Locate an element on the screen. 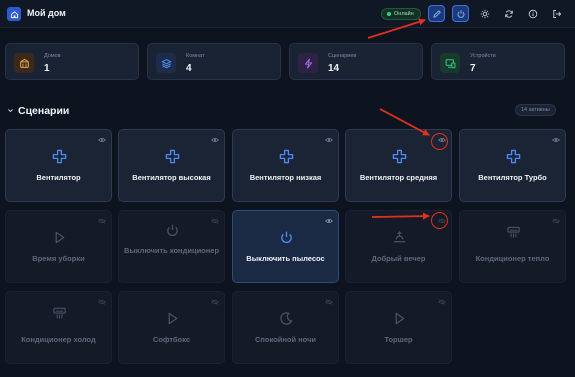  top-bar: Мой дом Онлайн is located at coordinates (287, 14).